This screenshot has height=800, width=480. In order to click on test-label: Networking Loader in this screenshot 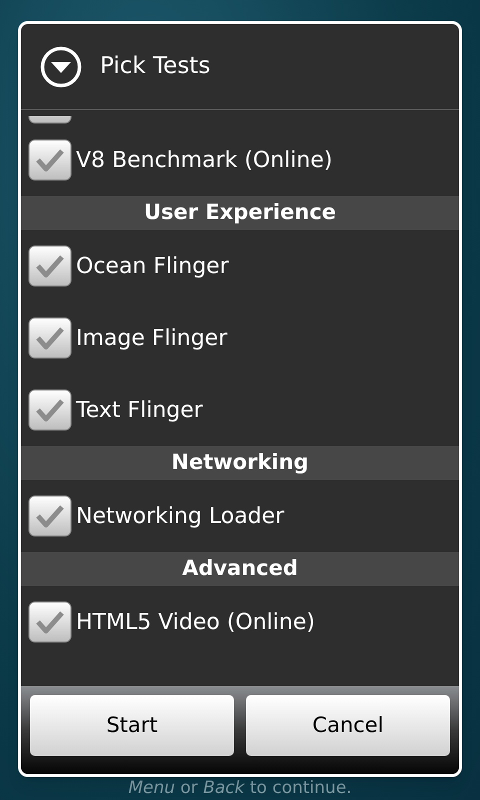, I will do `click(180, 516)`.